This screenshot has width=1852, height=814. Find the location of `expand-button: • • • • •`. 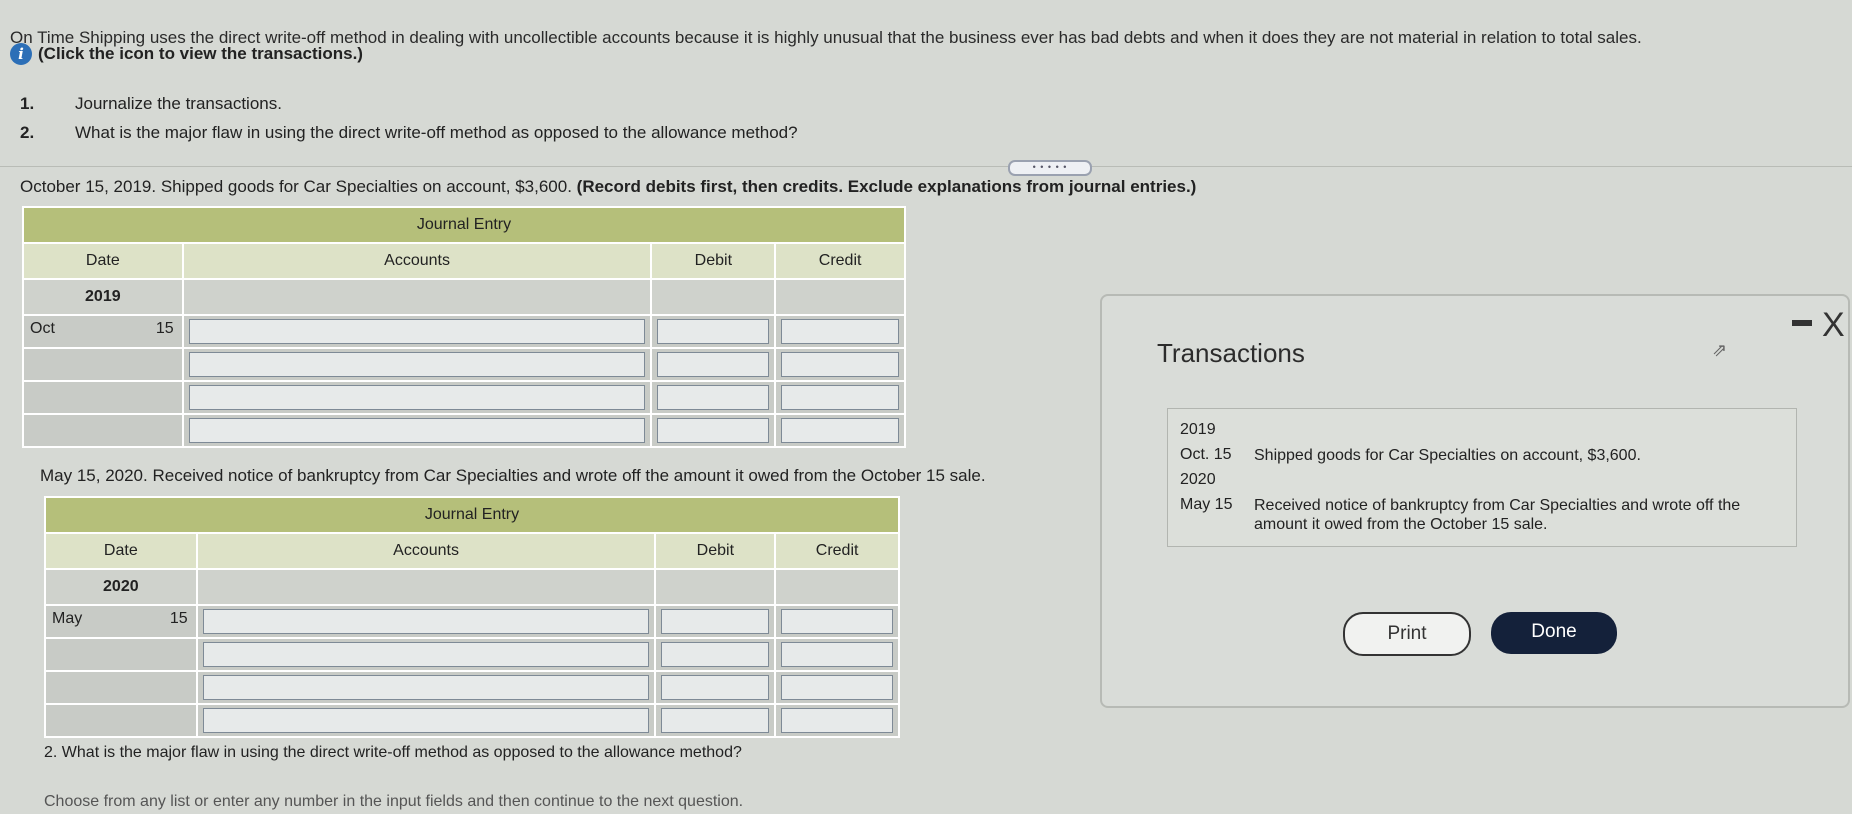

expand-button: • • • • • is located at coordinates (1050, 168).